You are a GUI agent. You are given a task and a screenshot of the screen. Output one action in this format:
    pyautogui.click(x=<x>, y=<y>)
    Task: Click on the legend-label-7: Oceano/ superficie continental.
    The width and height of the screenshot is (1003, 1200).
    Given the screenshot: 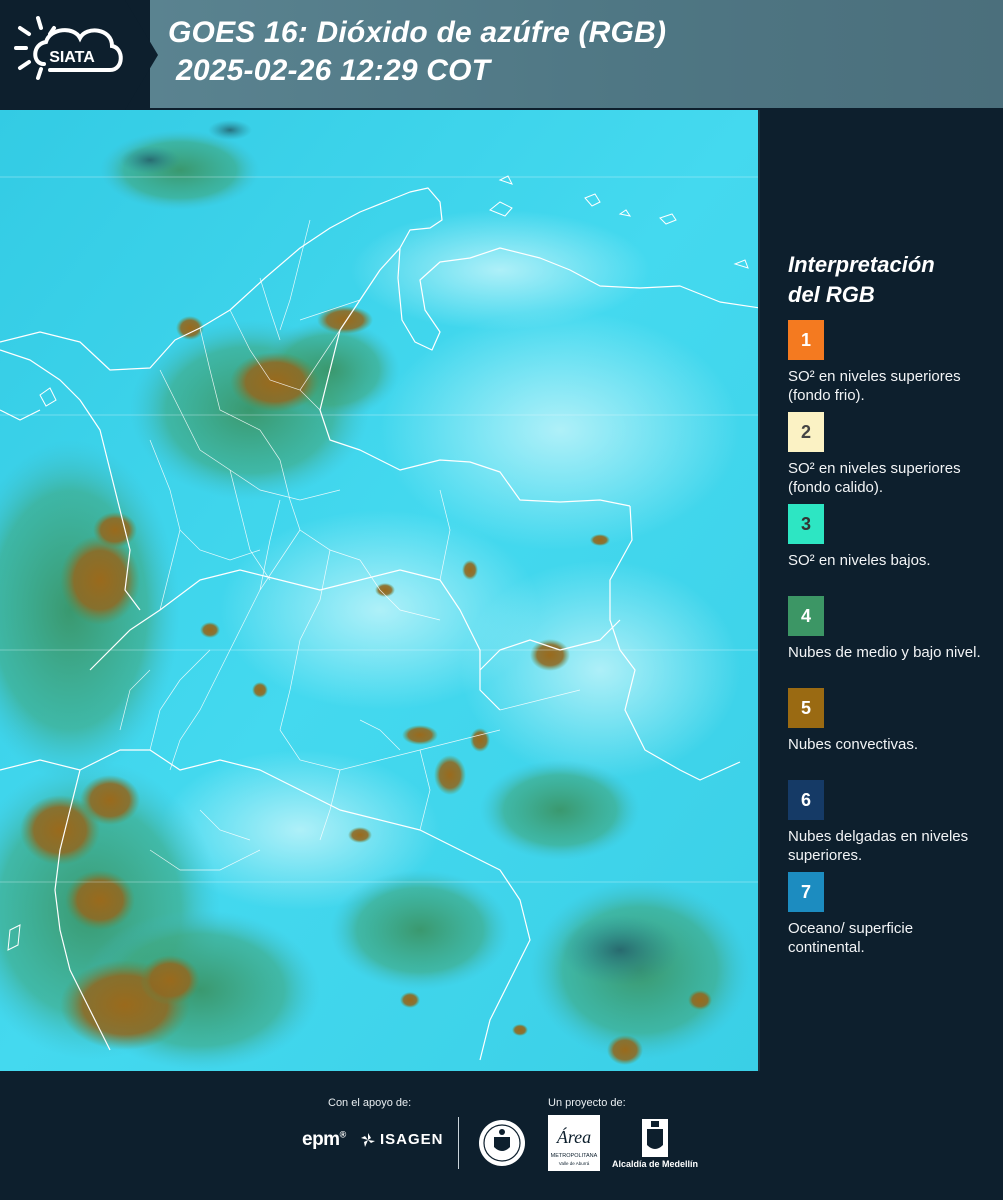 What is the action you would take?
    pyautogui.click(x=851, y=938)
    